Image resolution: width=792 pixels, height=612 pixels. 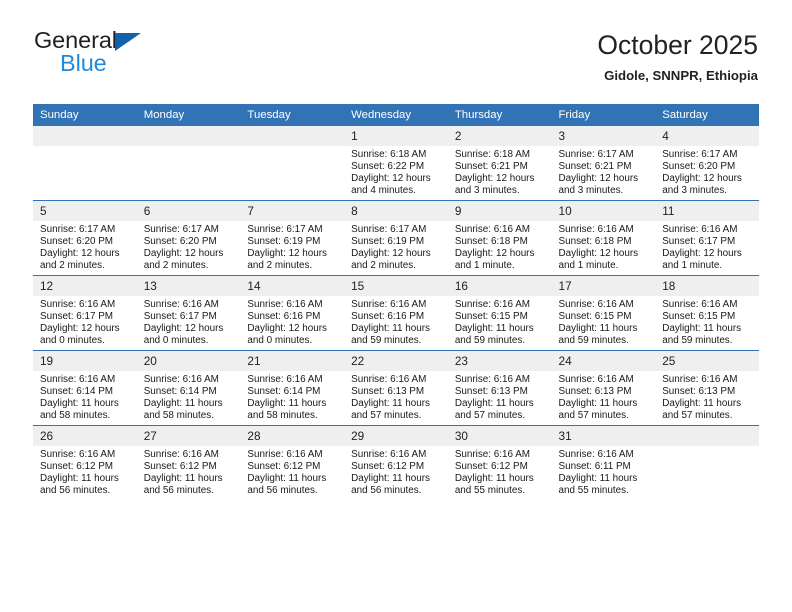 What do you see at coordinates (603, 436) in the screenshot?
I see `day-number: 31` at bounding box center [603, 436].